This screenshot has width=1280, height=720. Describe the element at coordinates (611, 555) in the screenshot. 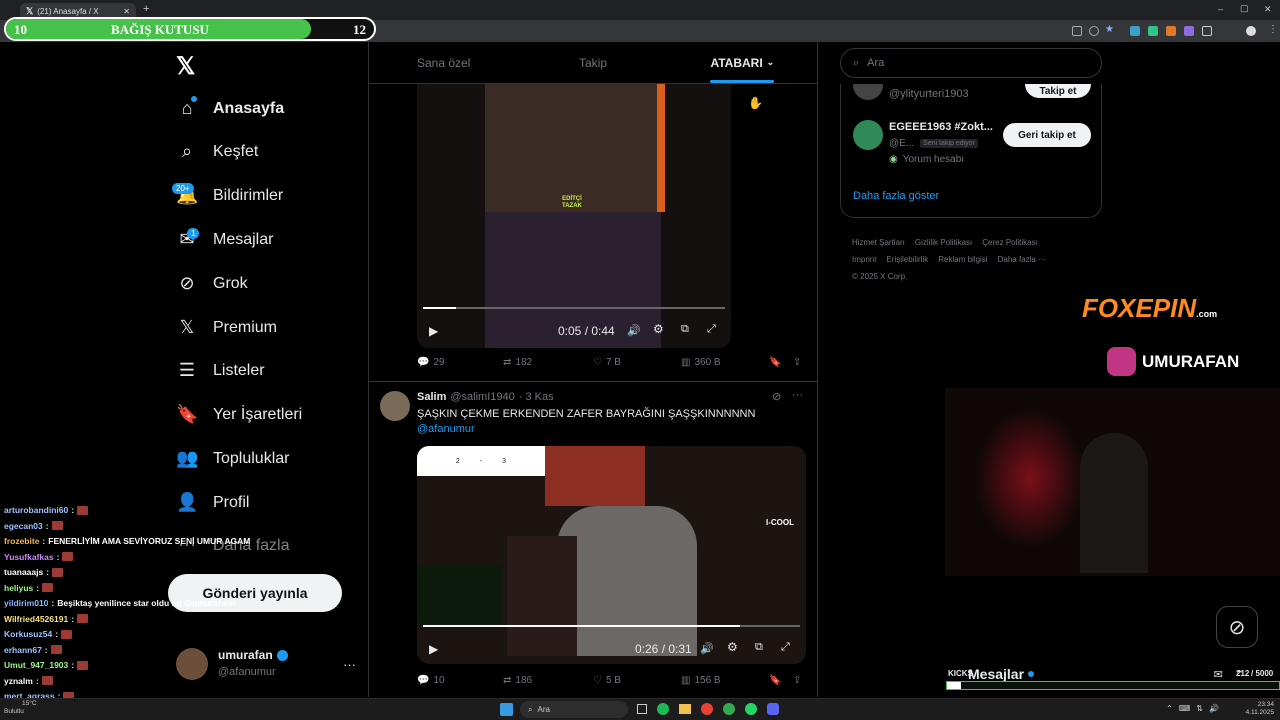

I see `post-video: 2 - 3 I-COOL ▶ 0:26 / 0:31 🔊 ⚙ ⧉ ⤢` at that location.